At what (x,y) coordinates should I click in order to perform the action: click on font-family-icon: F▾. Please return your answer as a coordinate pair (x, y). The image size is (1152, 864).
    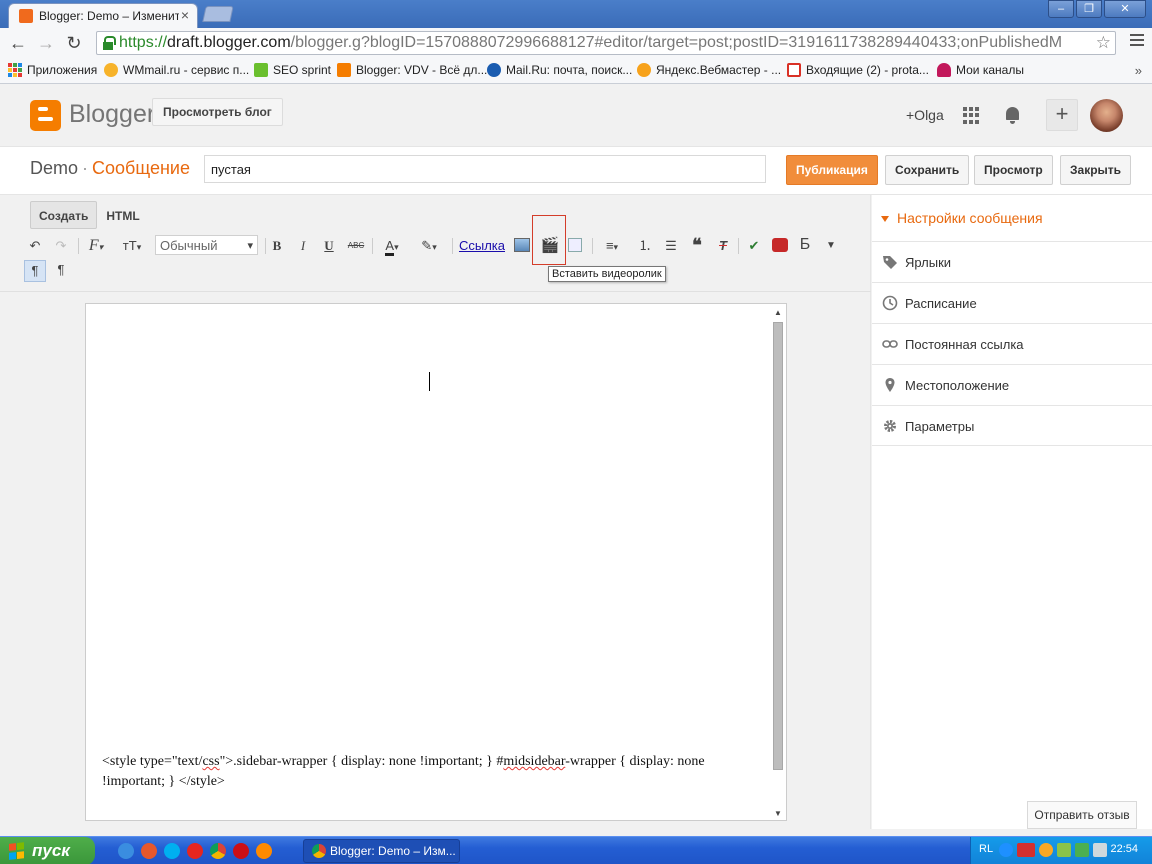
    Looking at the image, I should click on (96, 246).